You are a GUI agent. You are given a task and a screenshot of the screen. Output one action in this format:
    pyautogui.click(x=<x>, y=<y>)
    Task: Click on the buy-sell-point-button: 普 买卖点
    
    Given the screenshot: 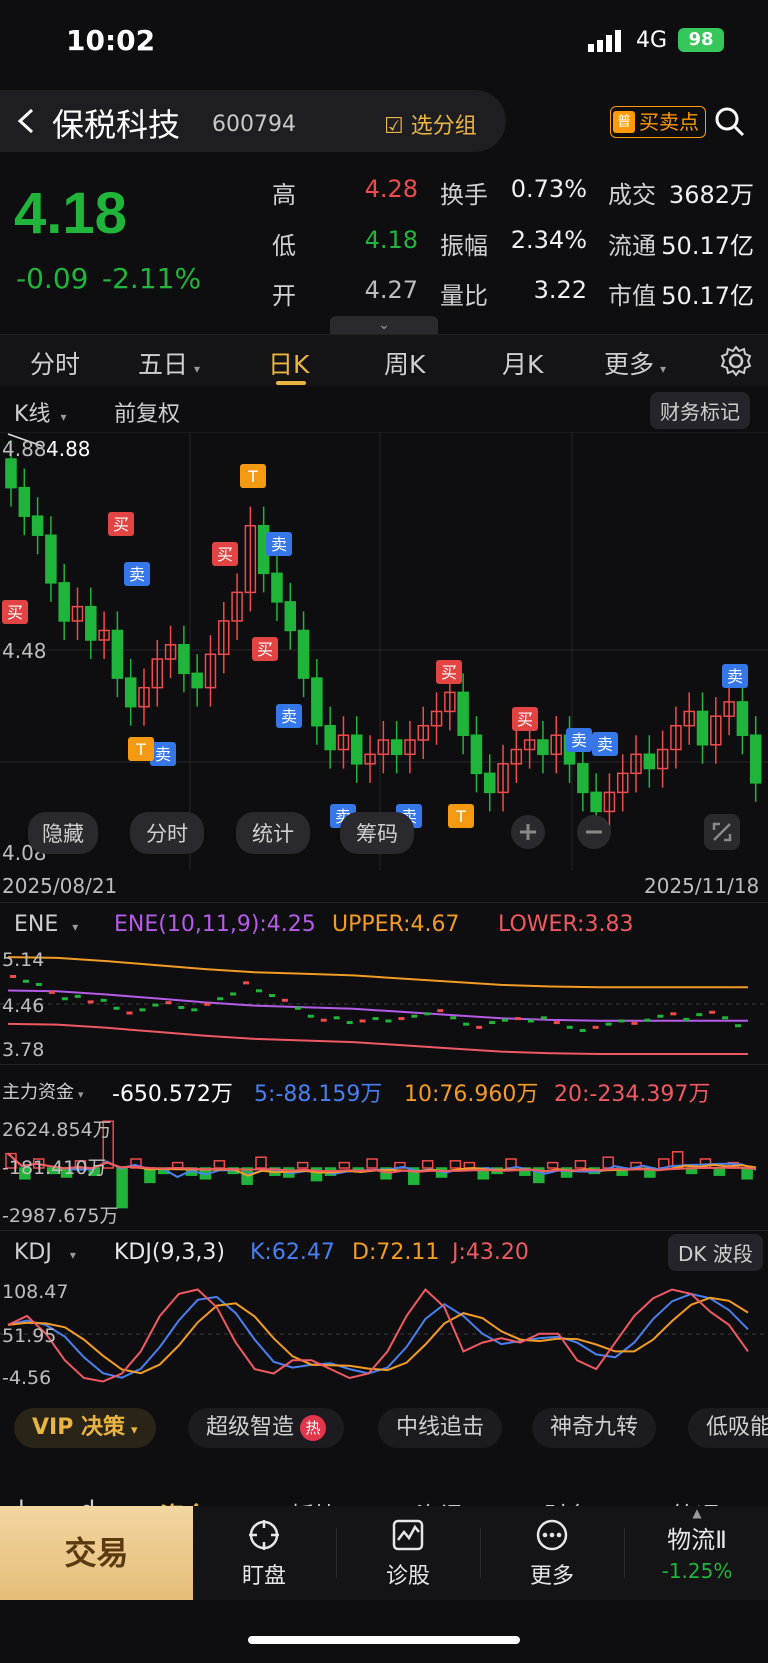 What is the action you would take?
    pyautogui.click(x=658, y=122)
    